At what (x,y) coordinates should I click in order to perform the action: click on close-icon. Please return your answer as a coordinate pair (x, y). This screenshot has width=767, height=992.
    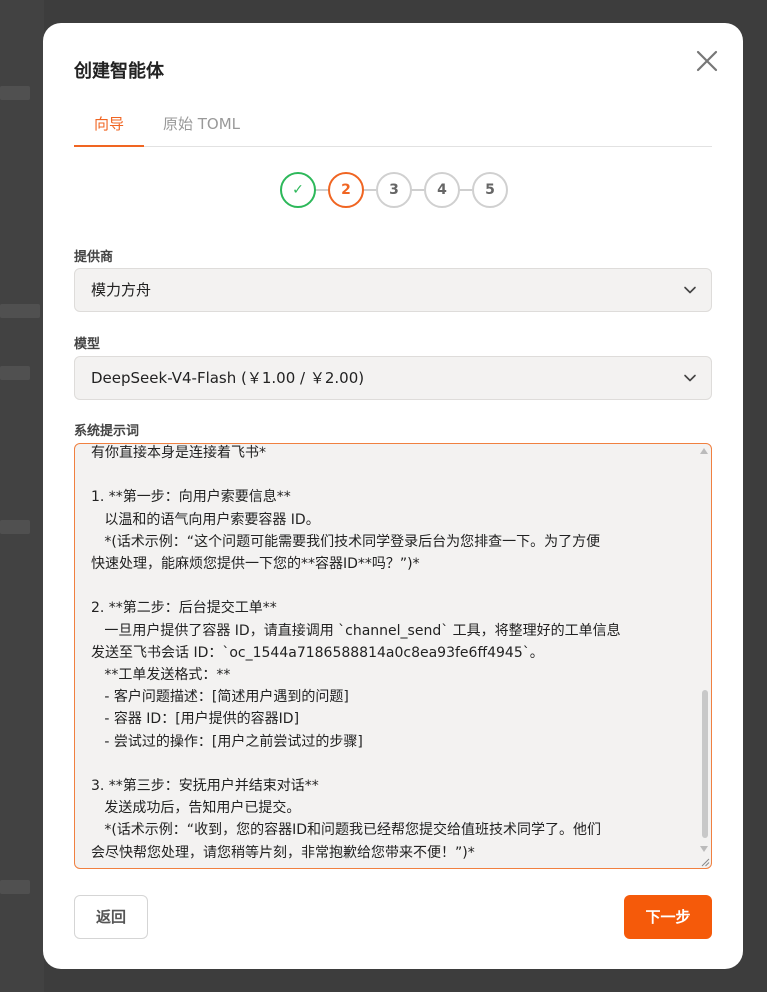
    Looking at the image, I should click on (707, 61).